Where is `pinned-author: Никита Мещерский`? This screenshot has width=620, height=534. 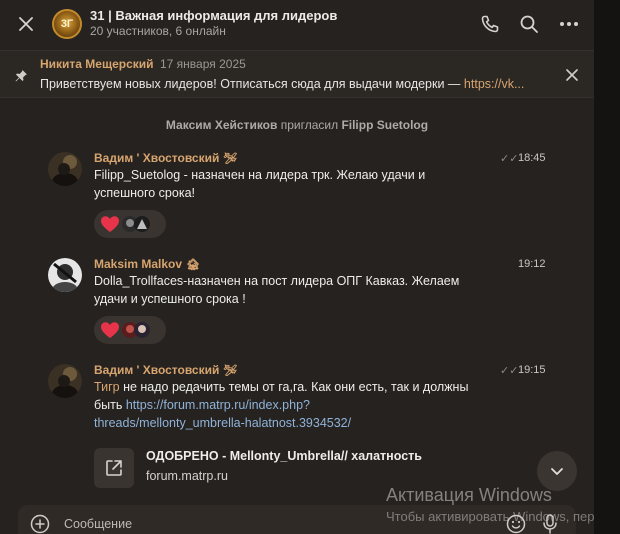 pinned-author: Никита Мещерский is located at coordinates (97, 64).